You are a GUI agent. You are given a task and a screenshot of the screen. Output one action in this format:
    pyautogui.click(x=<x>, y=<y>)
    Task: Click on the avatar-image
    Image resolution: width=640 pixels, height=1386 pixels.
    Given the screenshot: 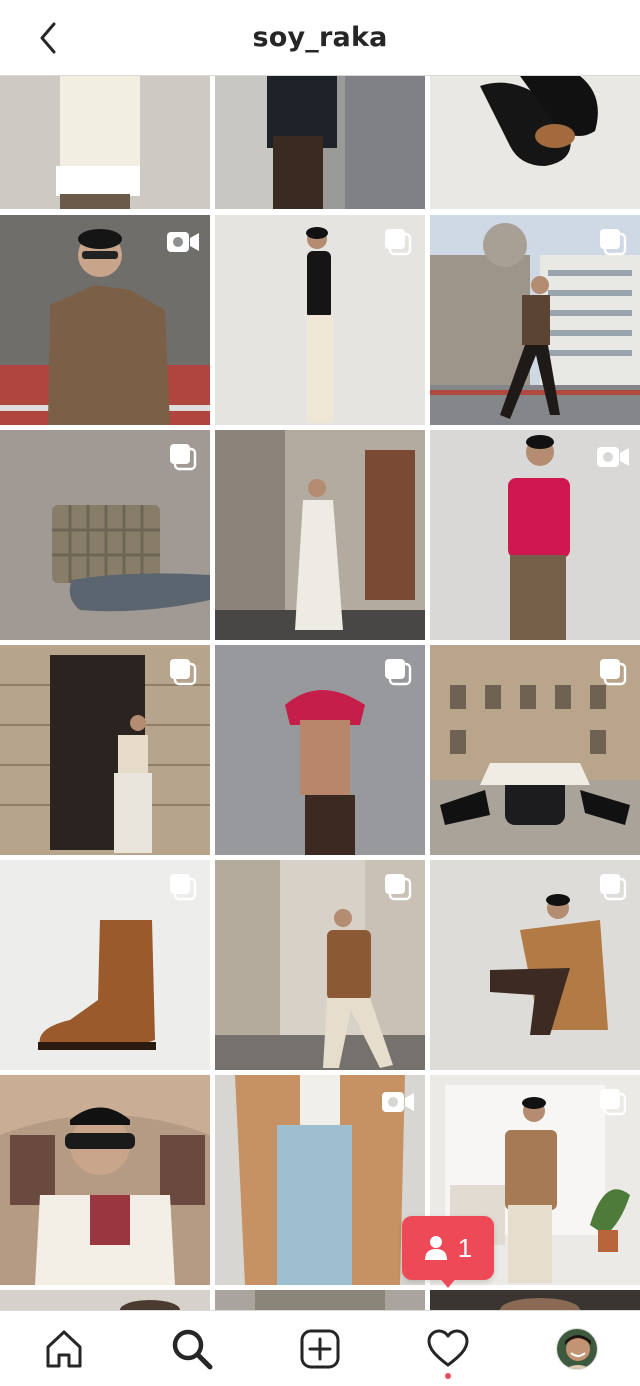 What is the action you would take?
    pyautogui.click(x=577, y=1349)
    